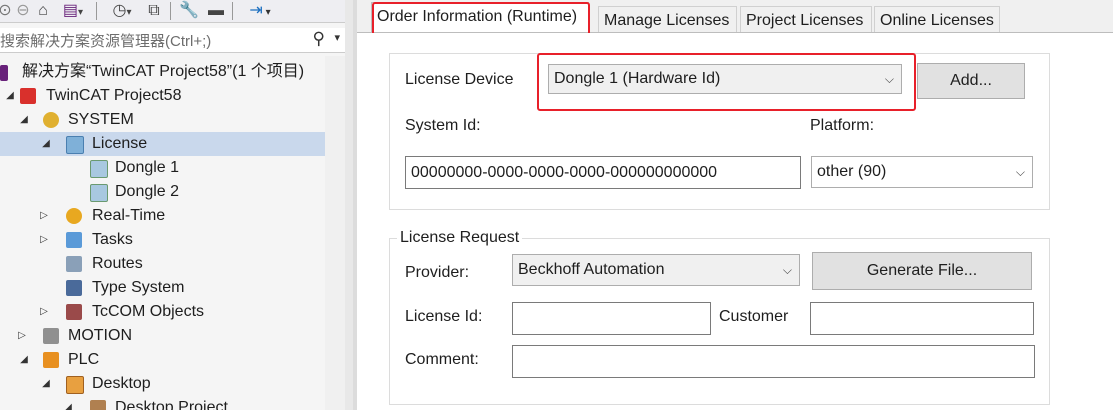 The height and width of the screenshot is (410, 1113). I want to click on type-system-icon, so click(74, 288).